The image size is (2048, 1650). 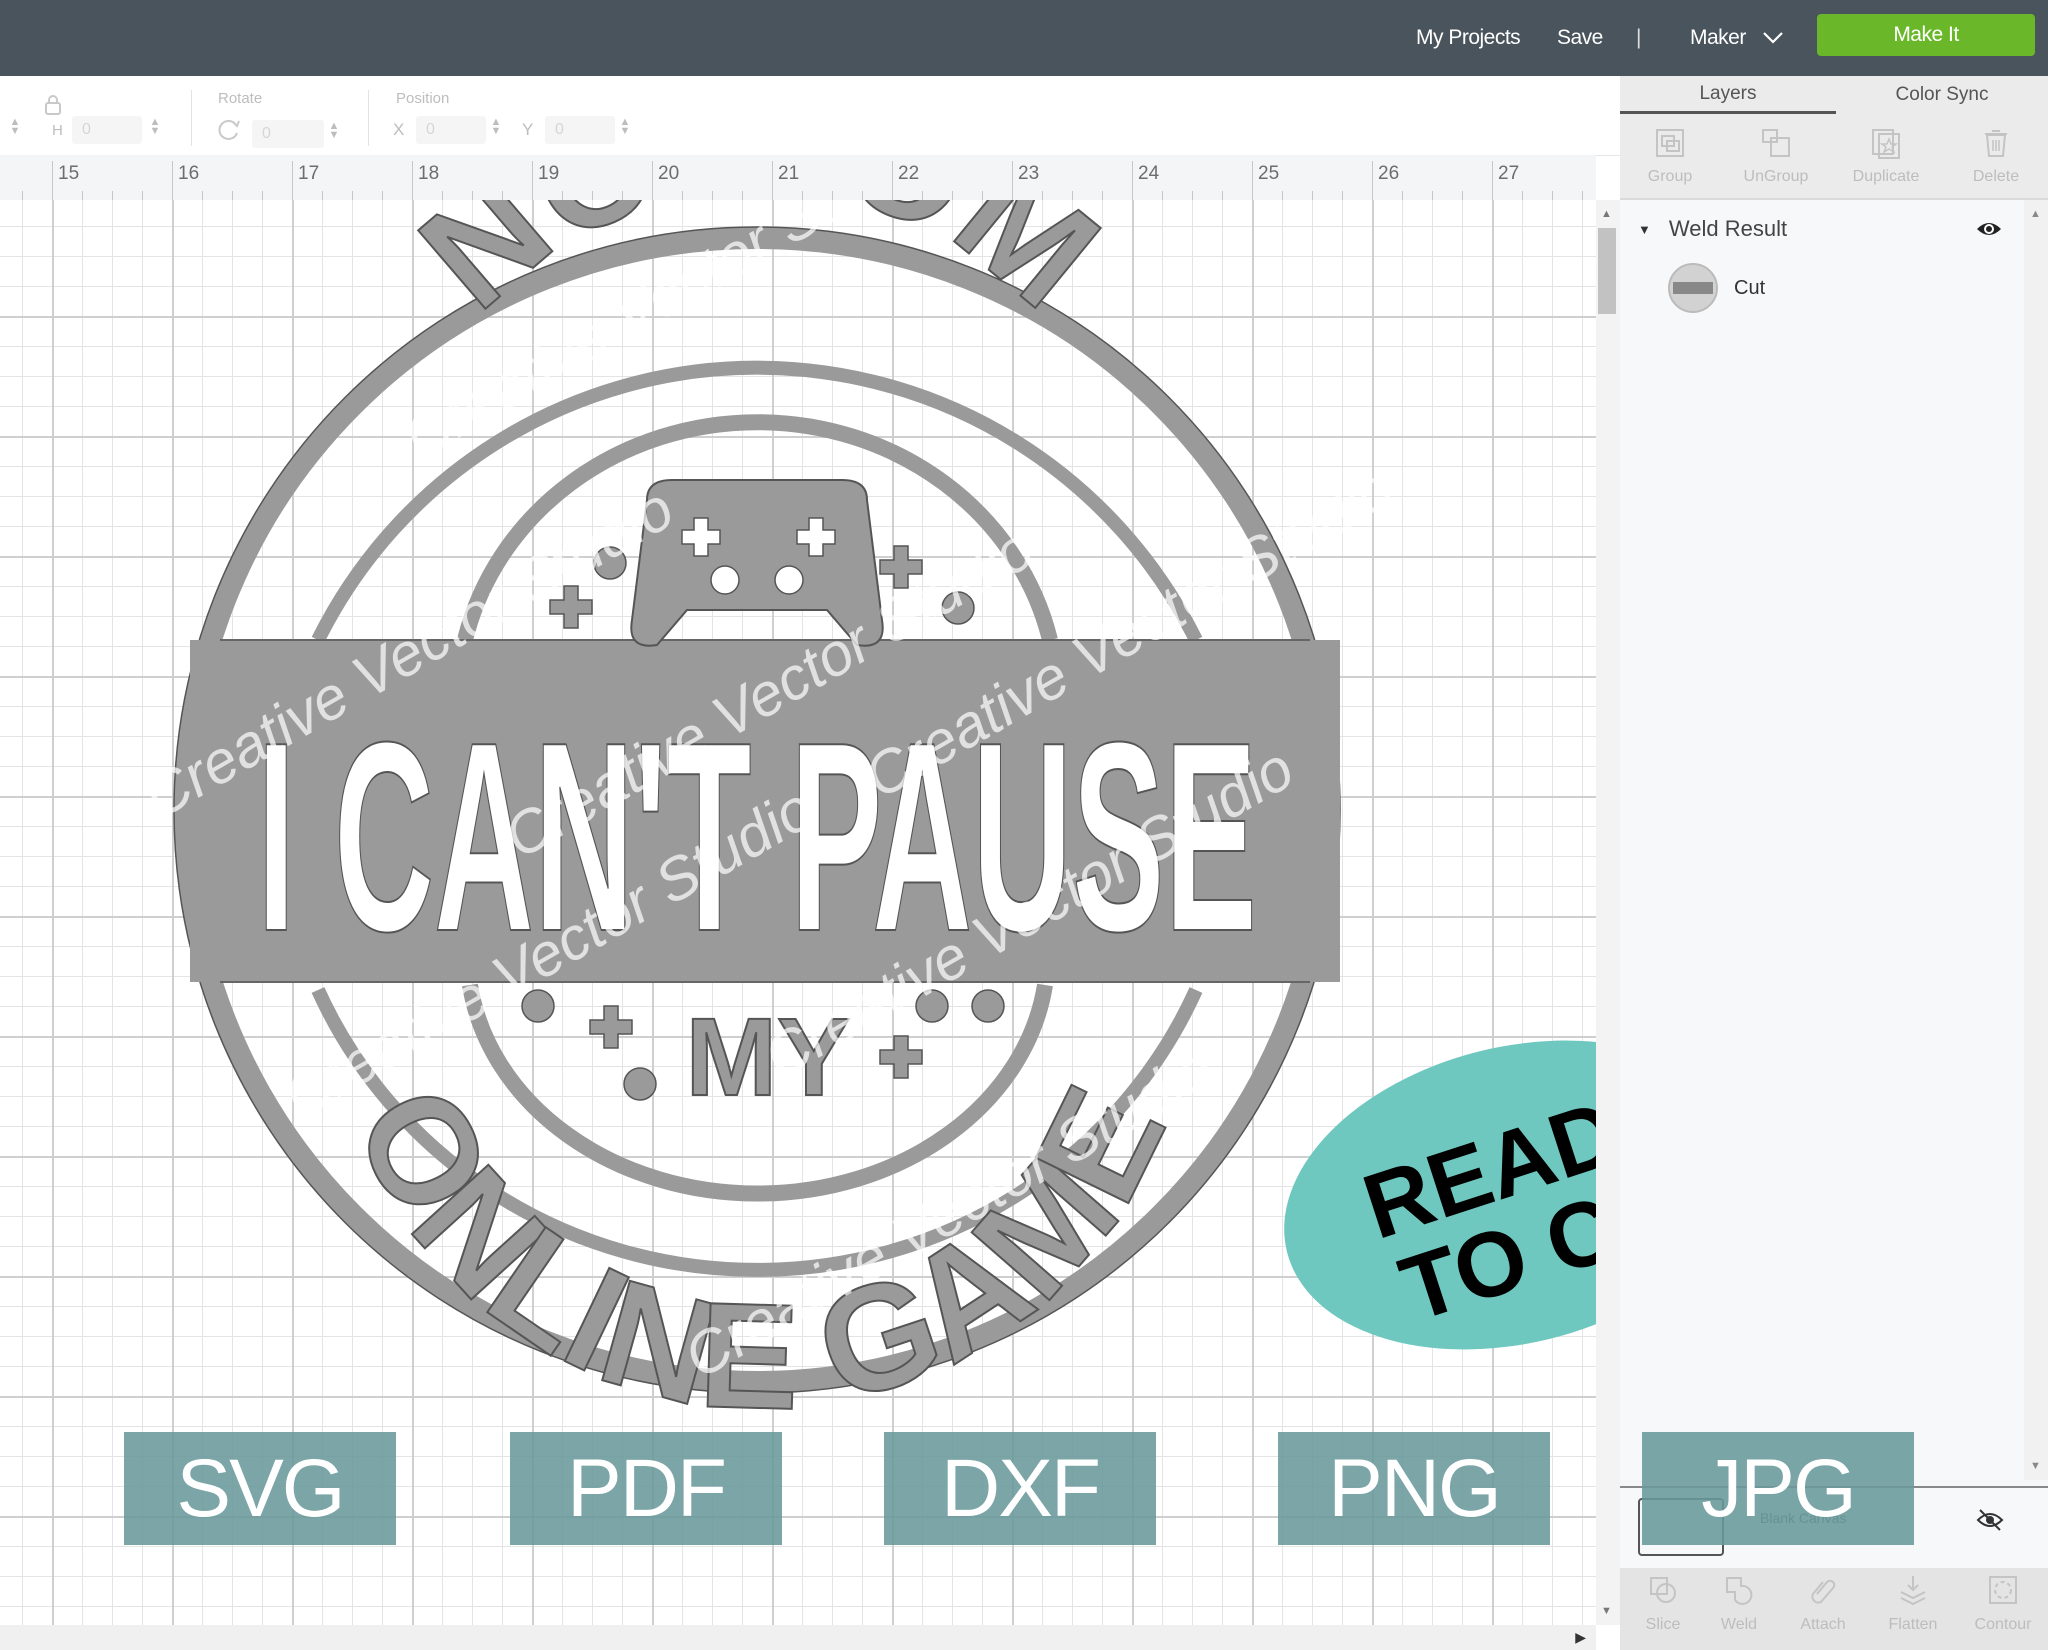 I want to click on layers-scroll-down: ▼, so click(x=2035, y=1466).